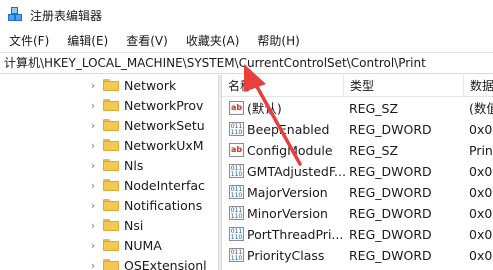 The height and width of the screenshot is (270, 493). I want to click on value-row: 011110 BeepEnabled REG_DWORD 0x00, so click(357, 129).